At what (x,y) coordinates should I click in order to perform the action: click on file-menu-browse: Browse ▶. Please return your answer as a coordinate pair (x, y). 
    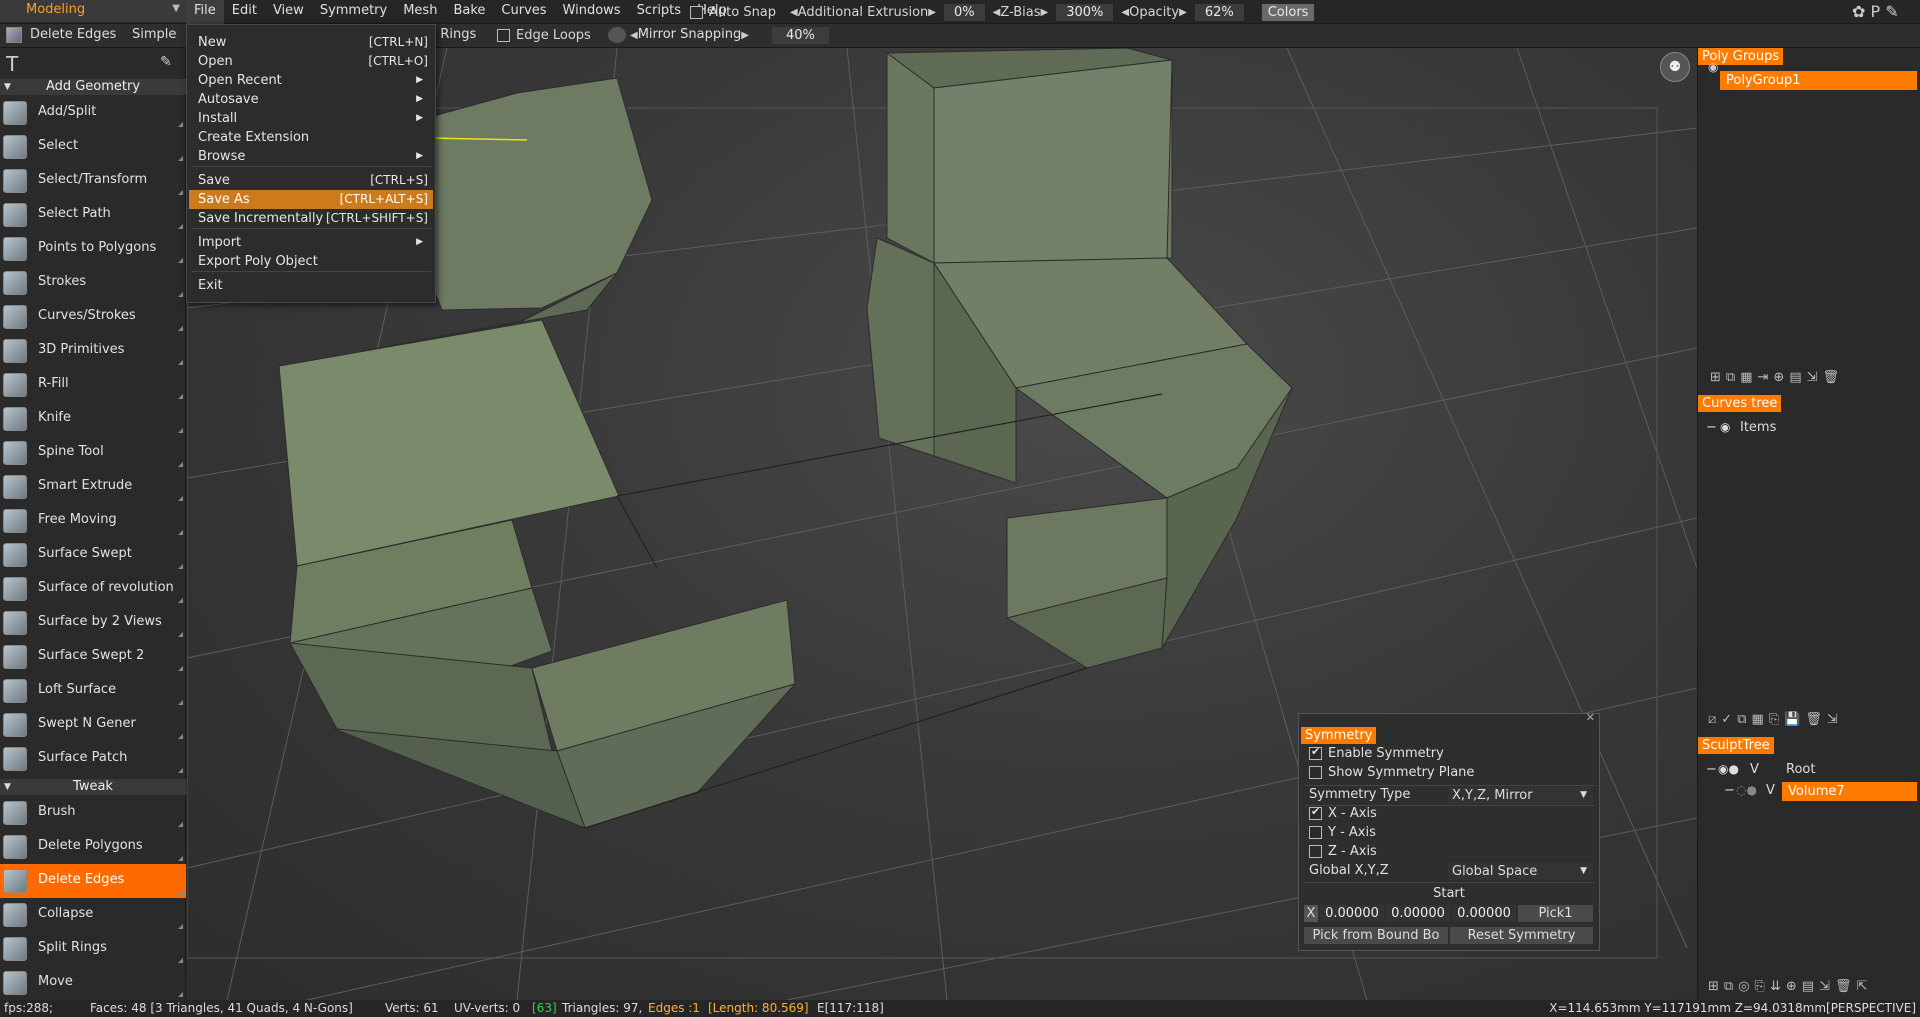
    Looking at the image, I should click on (311, 156).